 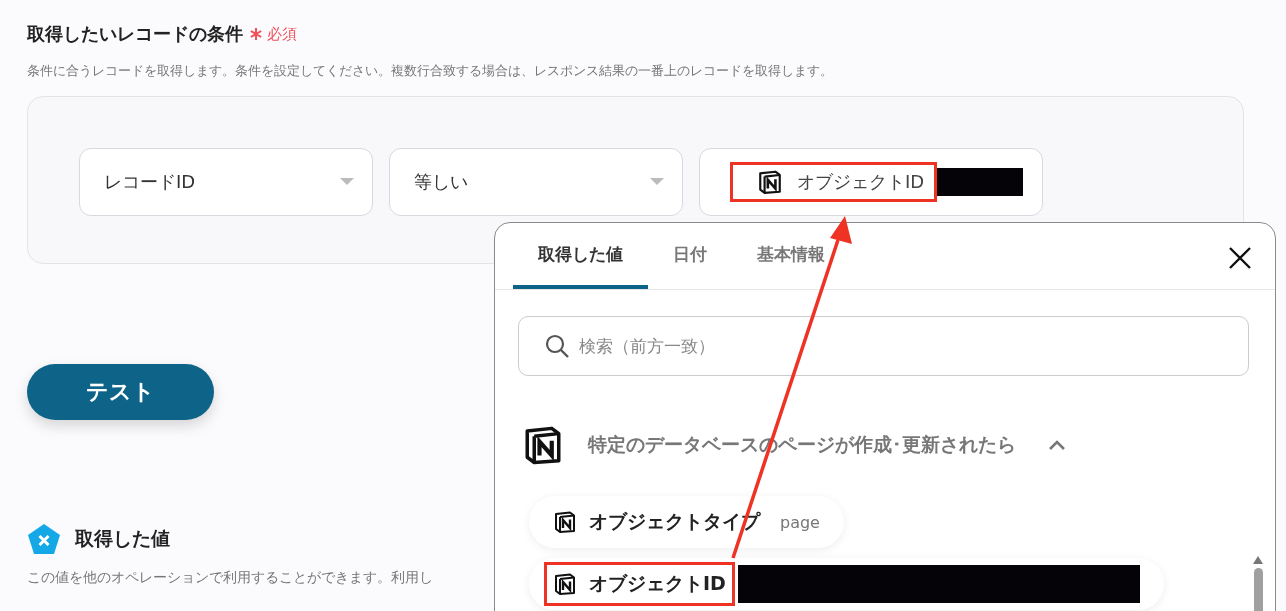 What do you see at coordinates (791, 256) in the screenshot?
I see `tab: 基本情報` at bounding box center [791, 256].